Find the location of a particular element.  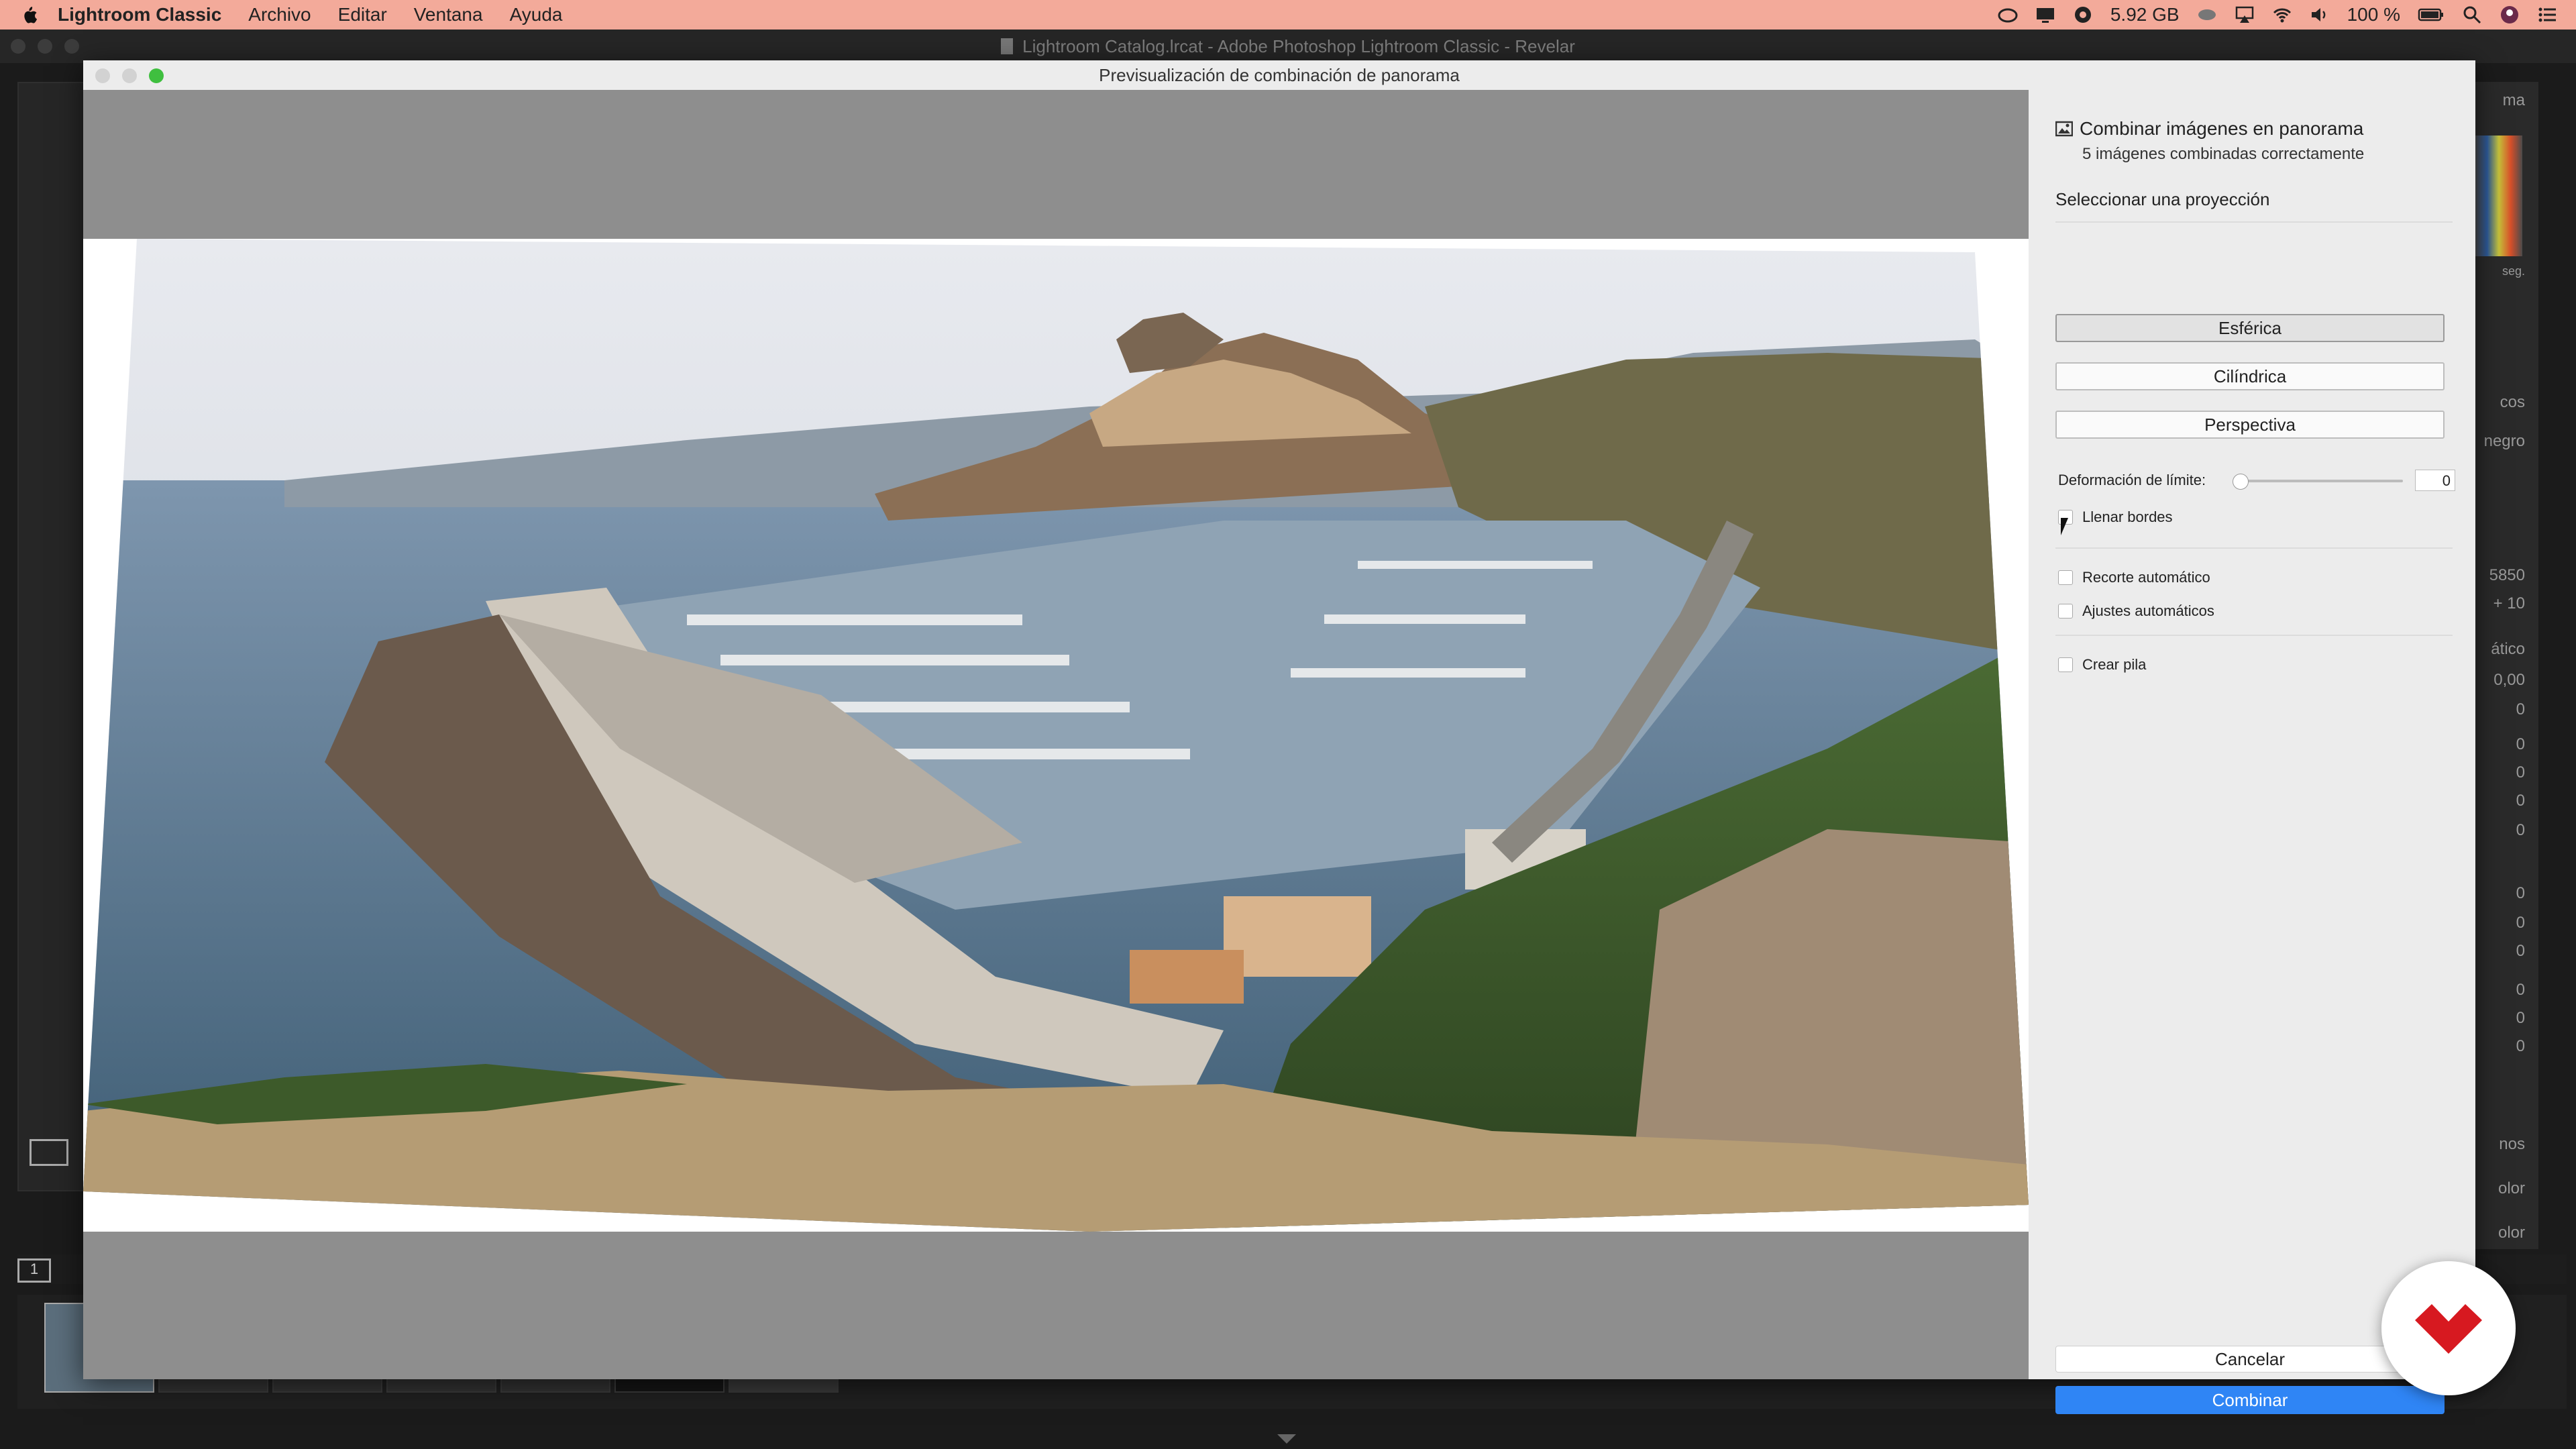

boundary-warp-slider-handle is located at coordinates (2241, 482).